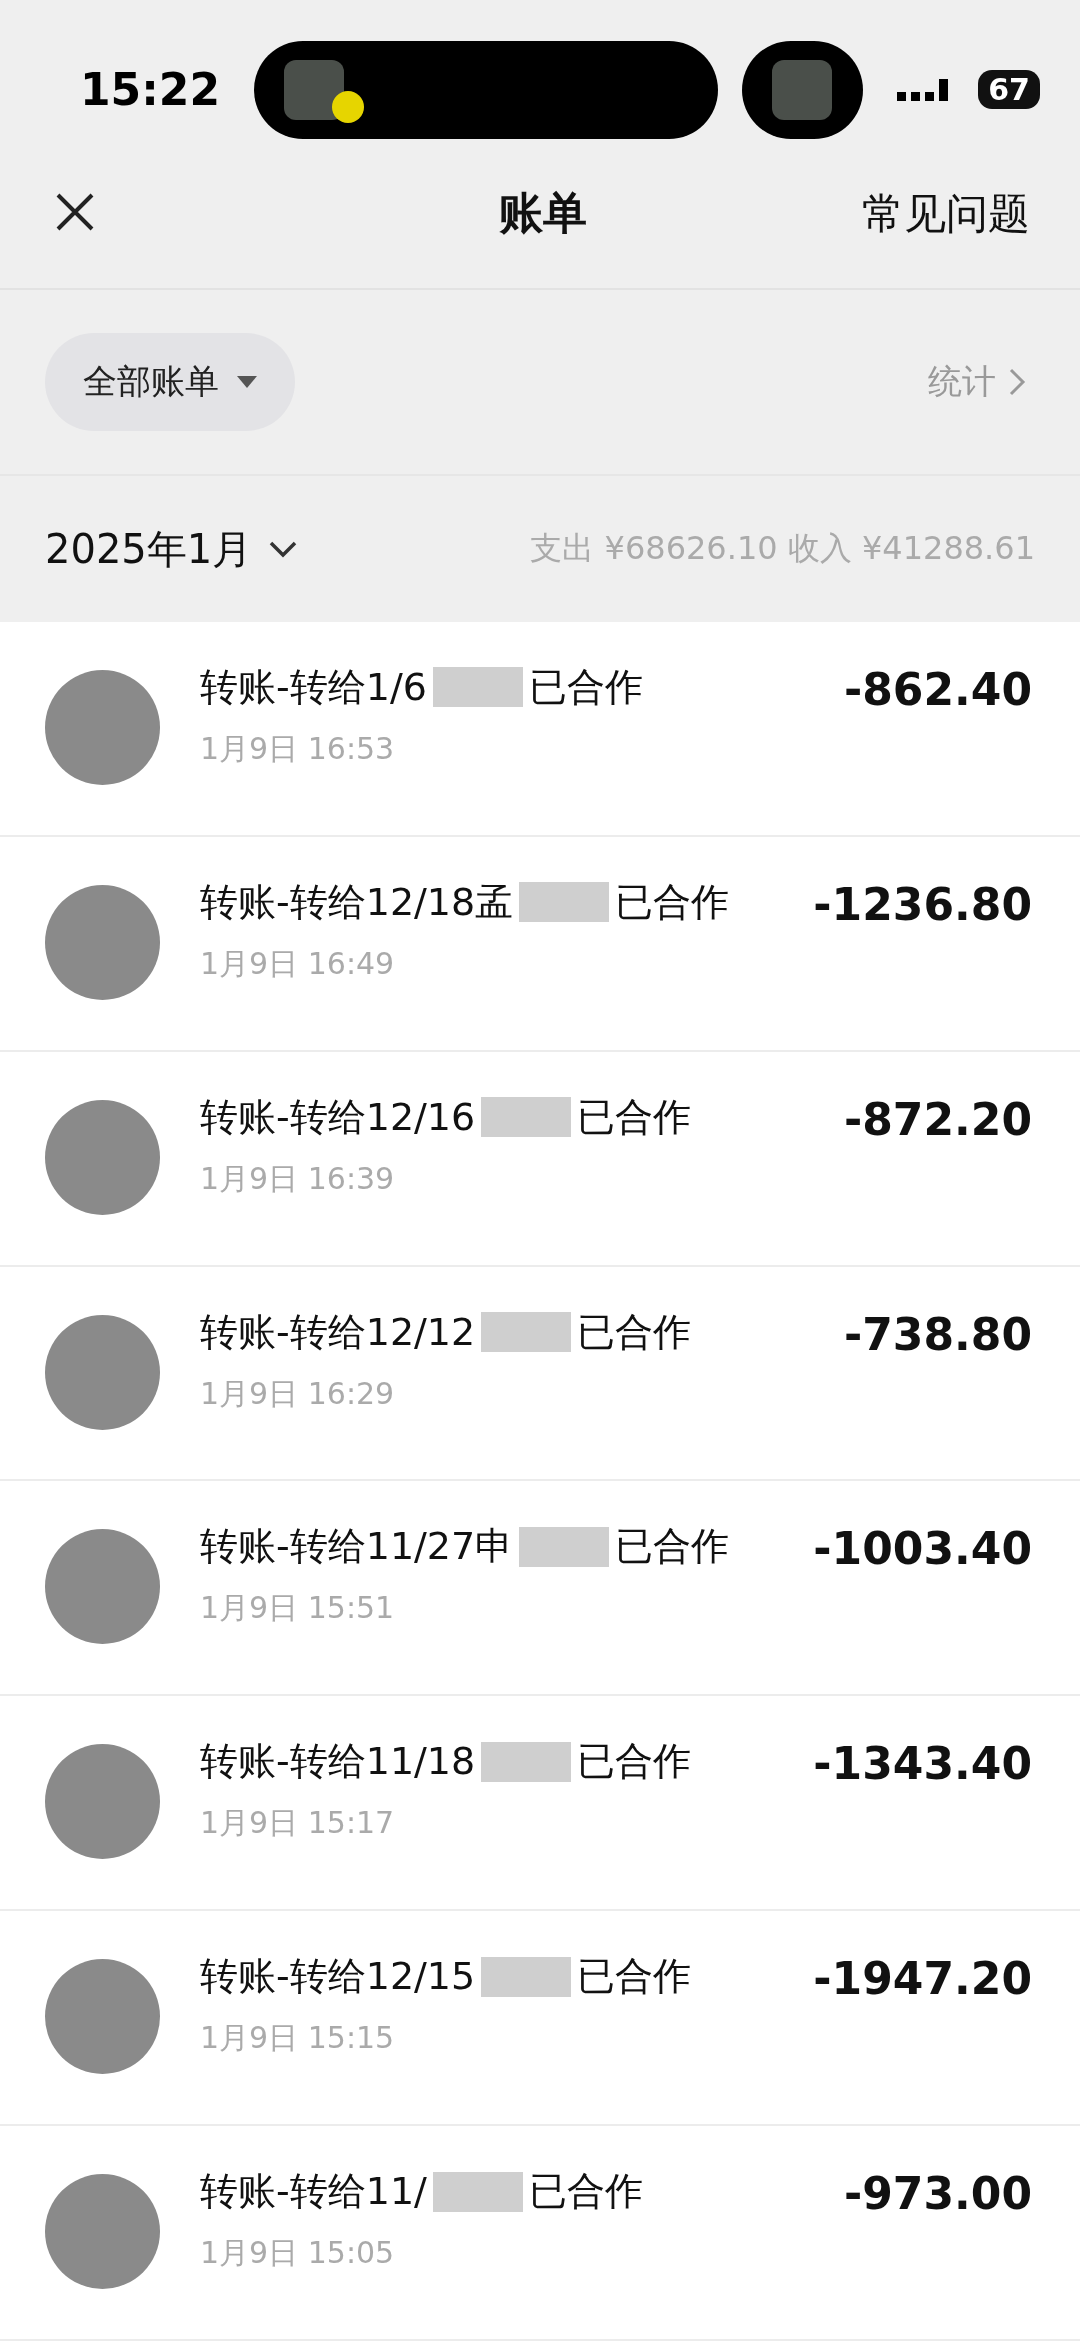 The image size is (1080, 2341). I want to click on faq-link: 常见问题, so click(946, 213).